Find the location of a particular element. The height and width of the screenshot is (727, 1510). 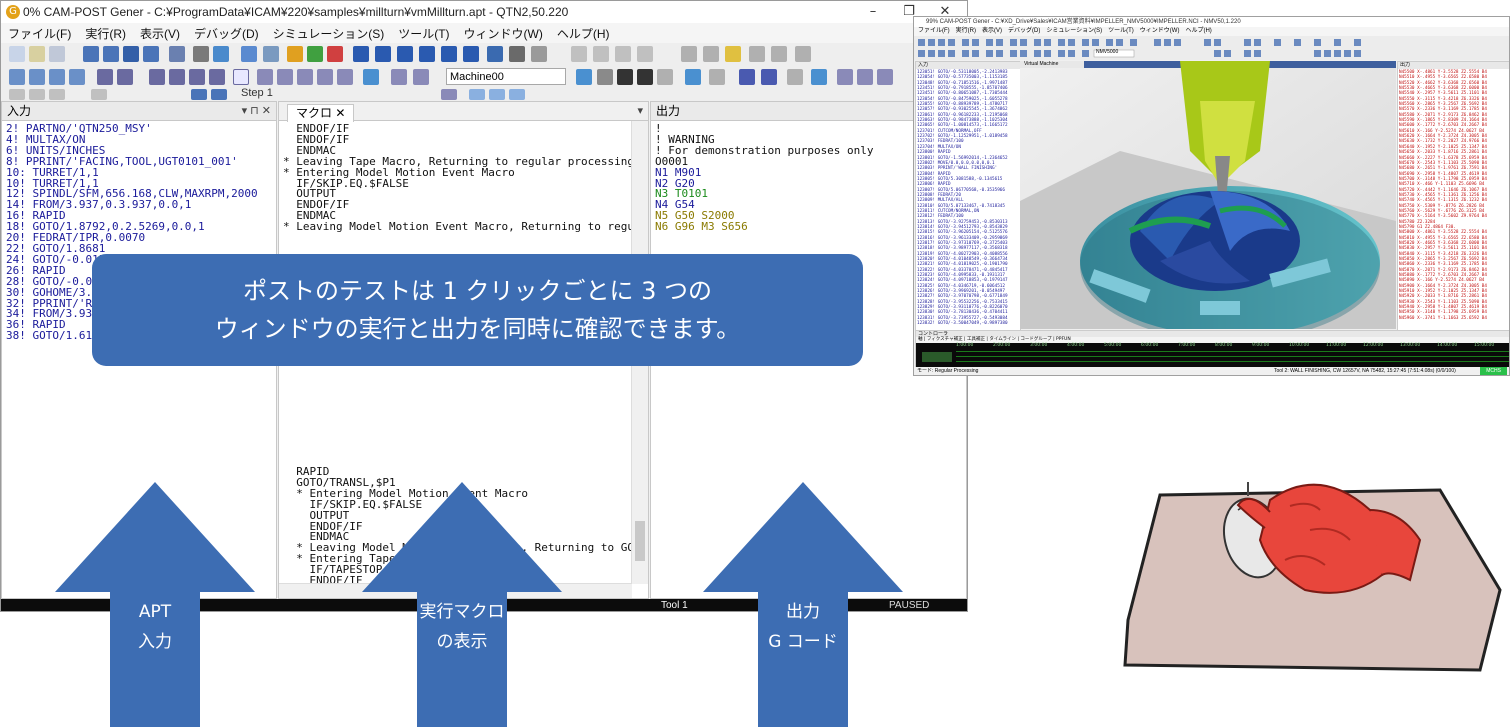

dropdown-icon: ▾ is located at coordinates (640, 111).